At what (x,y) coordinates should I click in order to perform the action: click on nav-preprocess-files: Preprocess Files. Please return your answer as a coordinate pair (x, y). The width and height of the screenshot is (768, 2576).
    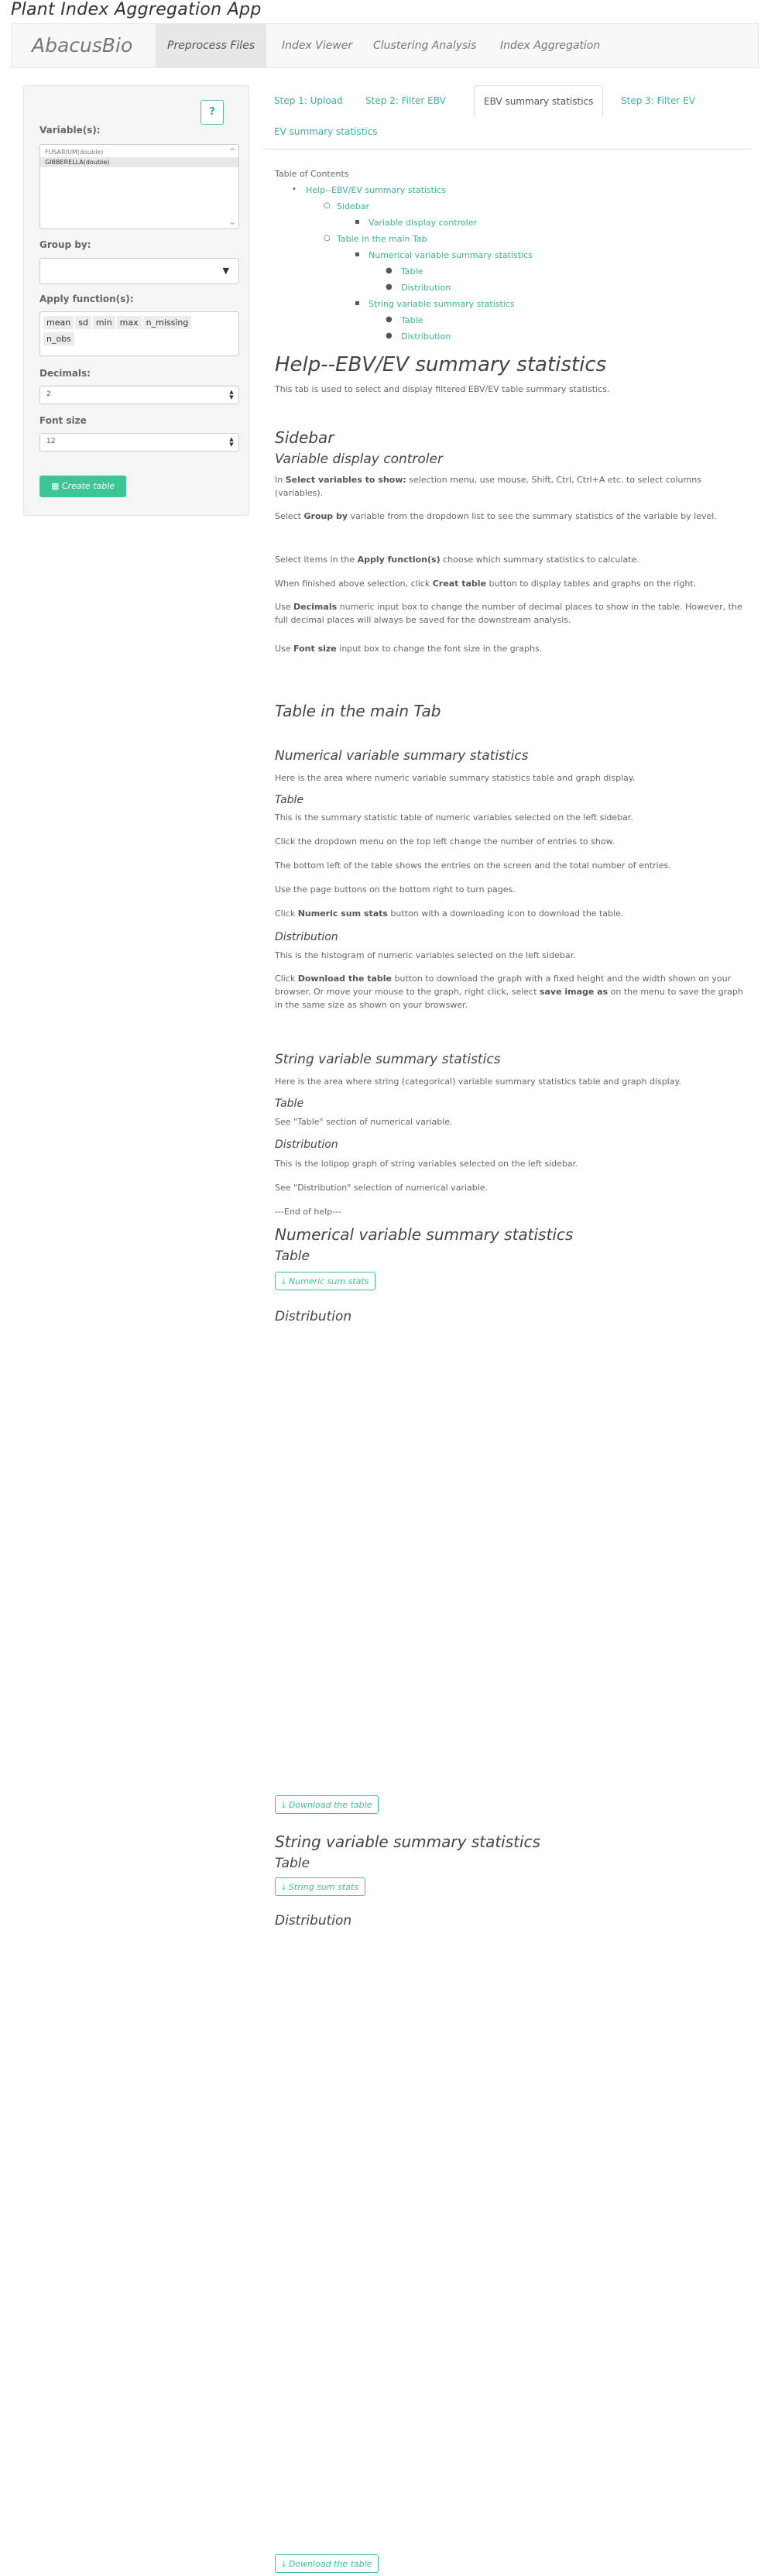
    Looking at the image, I should click on (211, 45).